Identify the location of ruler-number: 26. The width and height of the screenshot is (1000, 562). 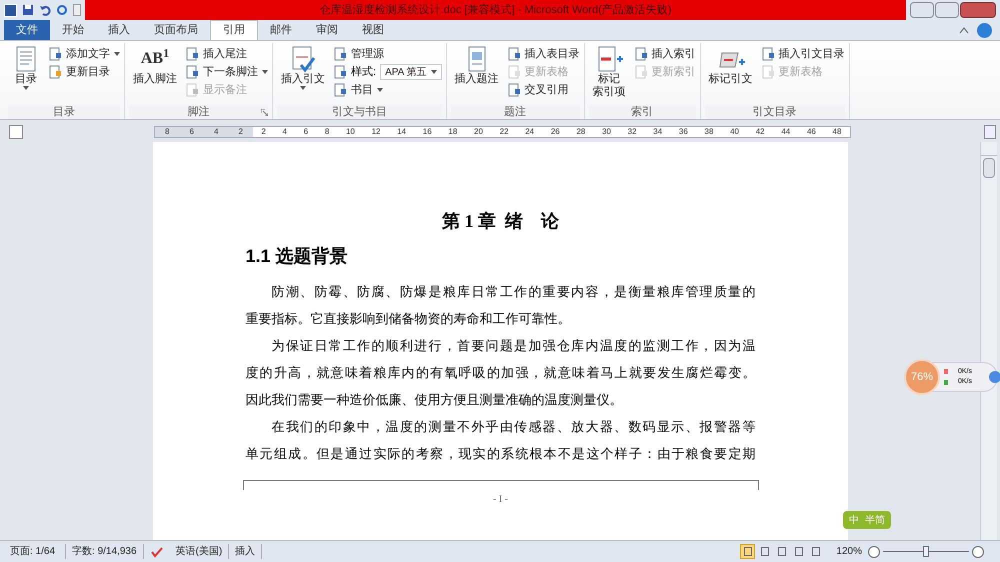
(555, 132).